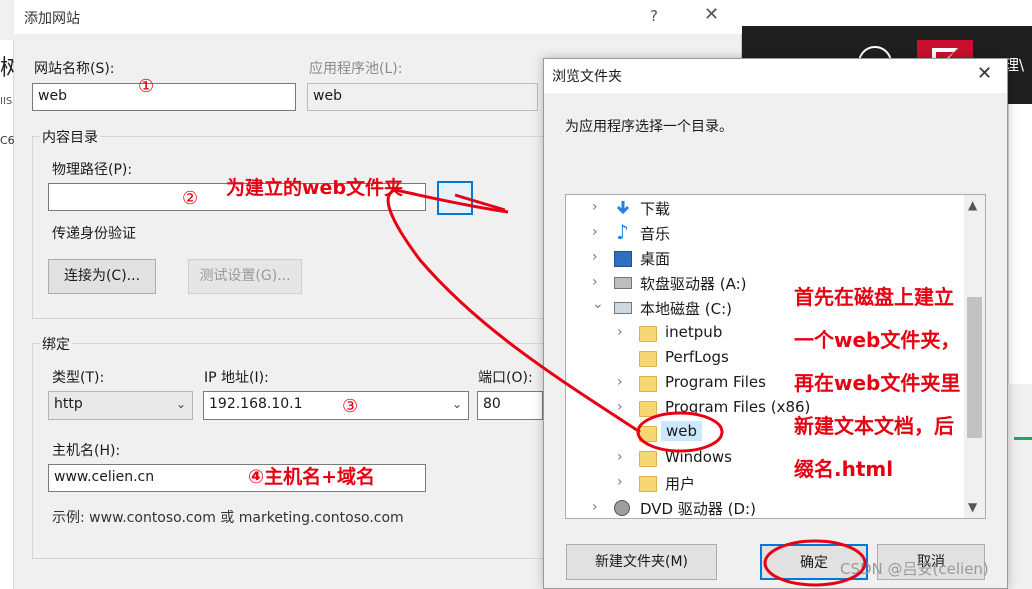 The image size is (1032, 589). Describe the element at coordinates (655, 234) in the screenshot. I see `tree-item-label: 音乐` at that location.